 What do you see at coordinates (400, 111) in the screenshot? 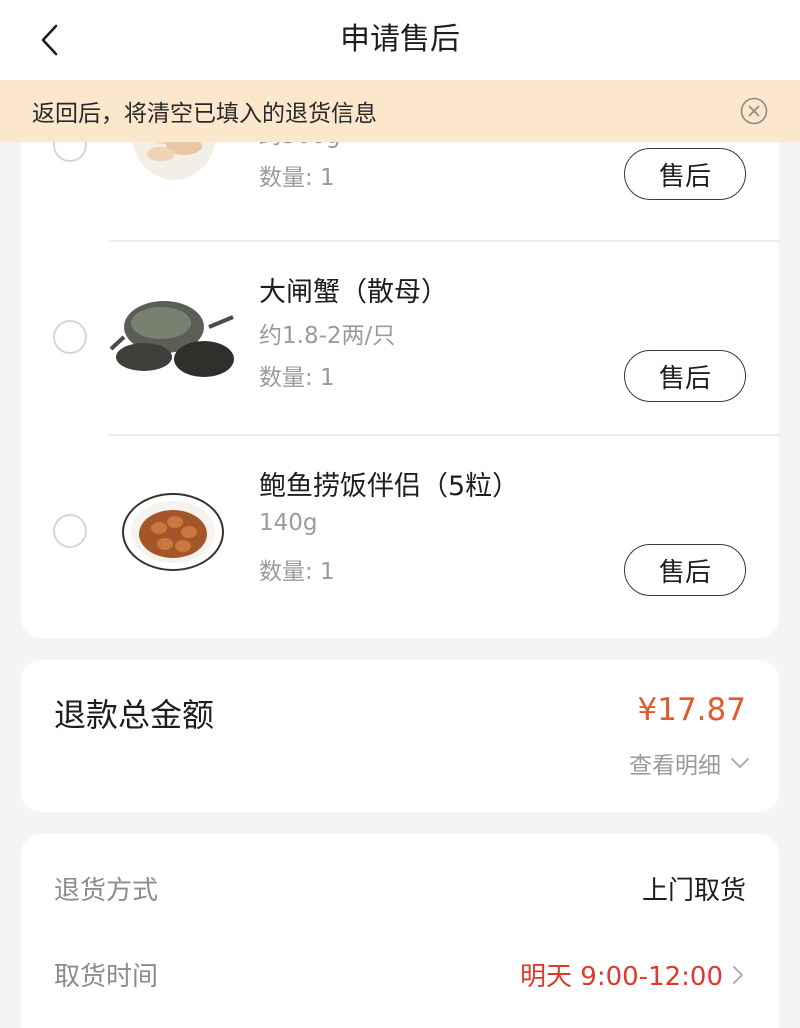
I see `notice-banner: 返回后，将清空已填入的退货信息` at bounding box center [400, 111].